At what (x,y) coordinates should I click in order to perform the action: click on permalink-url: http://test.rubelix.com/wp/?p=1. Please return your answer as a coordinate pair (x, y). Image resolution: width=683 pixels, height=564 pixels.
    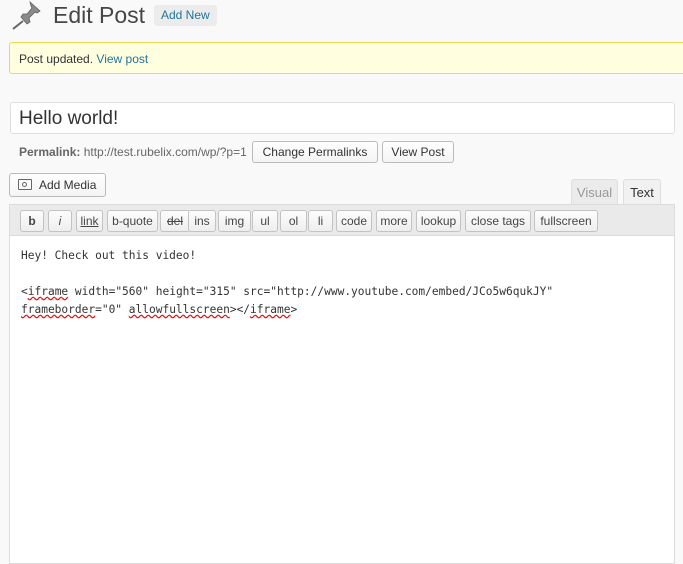
    Looking at the image, I should click on (165, 152).